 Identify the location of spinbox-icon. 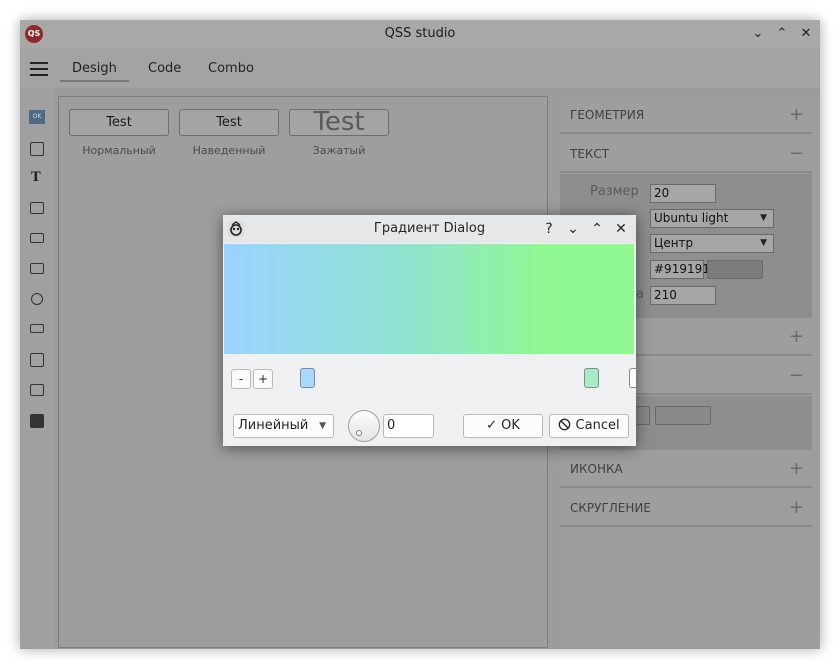
(37, 238).